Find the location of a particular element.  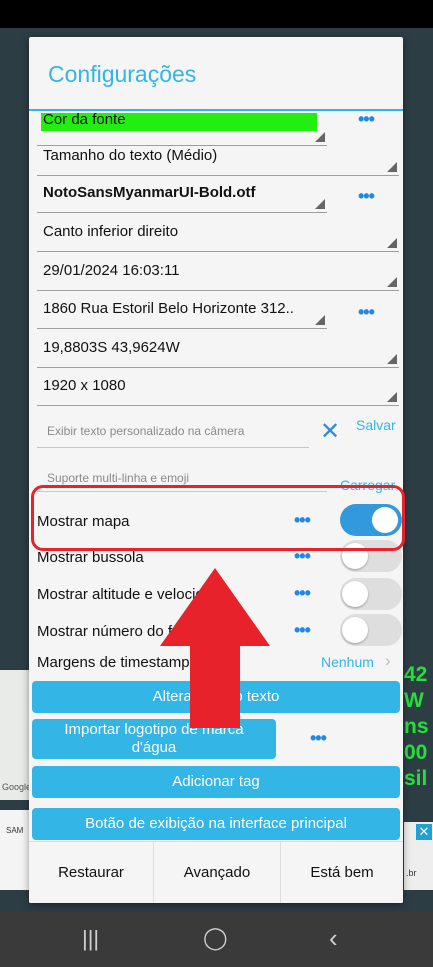

camera-overlay-text: 42 W ns 00 sil is located at coordinates (418, 732).